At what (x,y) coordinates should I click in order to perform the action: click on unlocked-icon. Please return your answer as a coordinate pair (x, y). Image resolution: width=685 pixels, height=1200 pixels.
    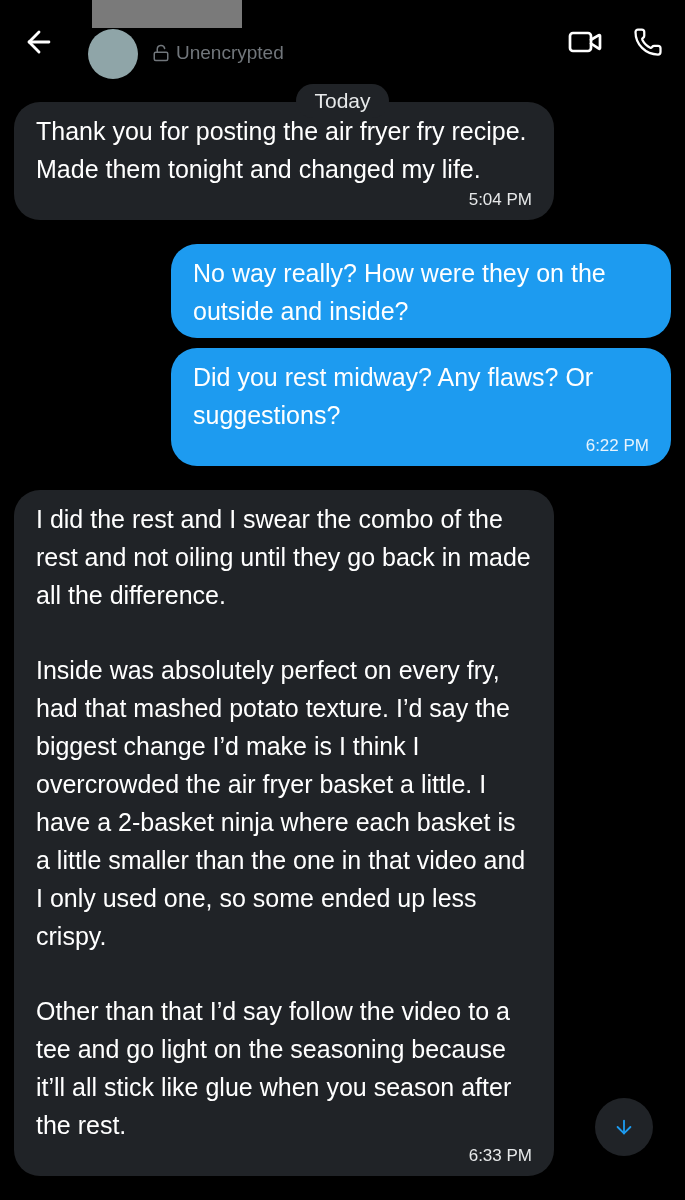
    Looking at the image, I should click on (161, 53).